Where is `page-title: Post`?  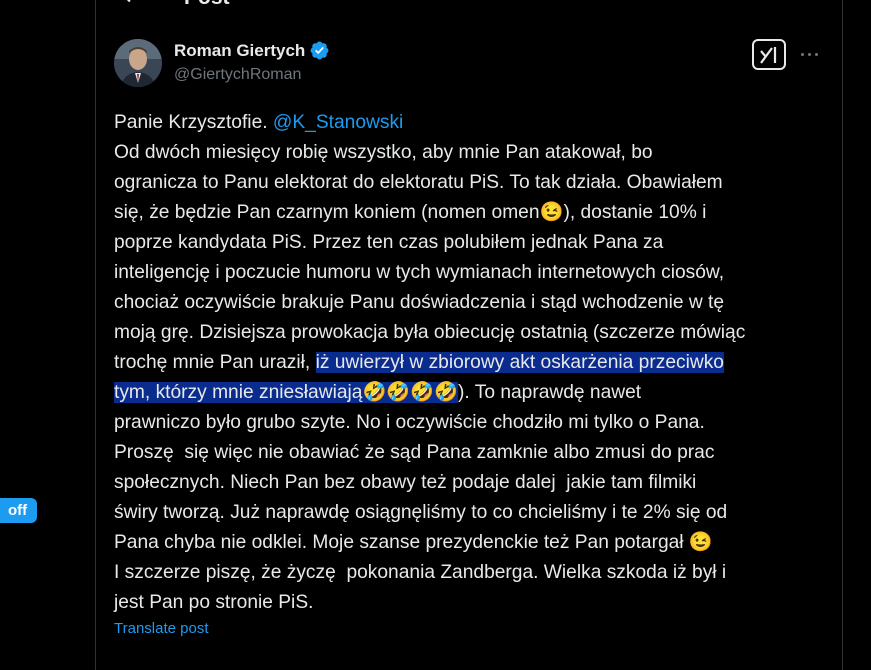 page-title: Post is located at coordinates (207, 5).